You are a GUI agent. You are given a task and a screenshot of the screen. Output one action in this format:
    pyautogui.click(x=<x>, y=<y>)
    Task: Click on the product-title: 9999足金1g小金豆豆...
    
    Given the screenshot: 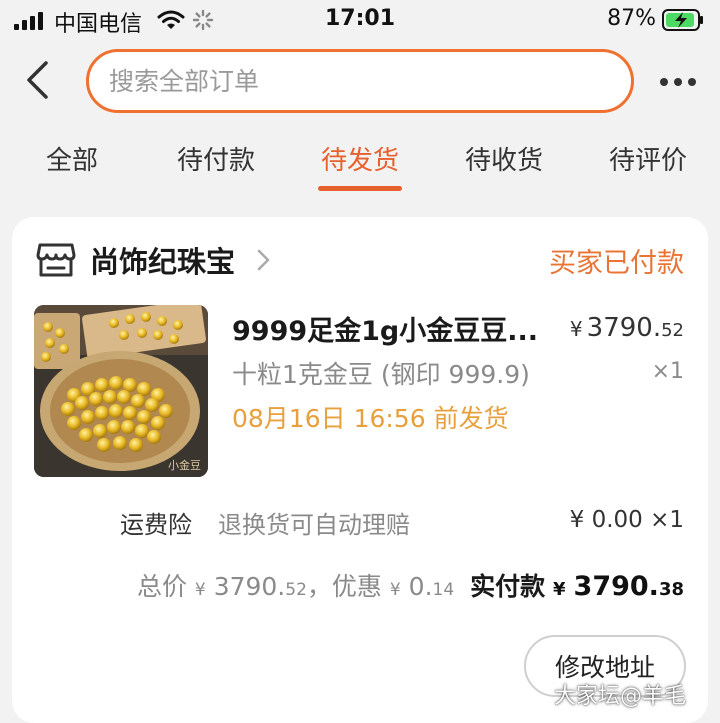 What is the action you would take?
    pyautogui.click(x=385, y=328)
    